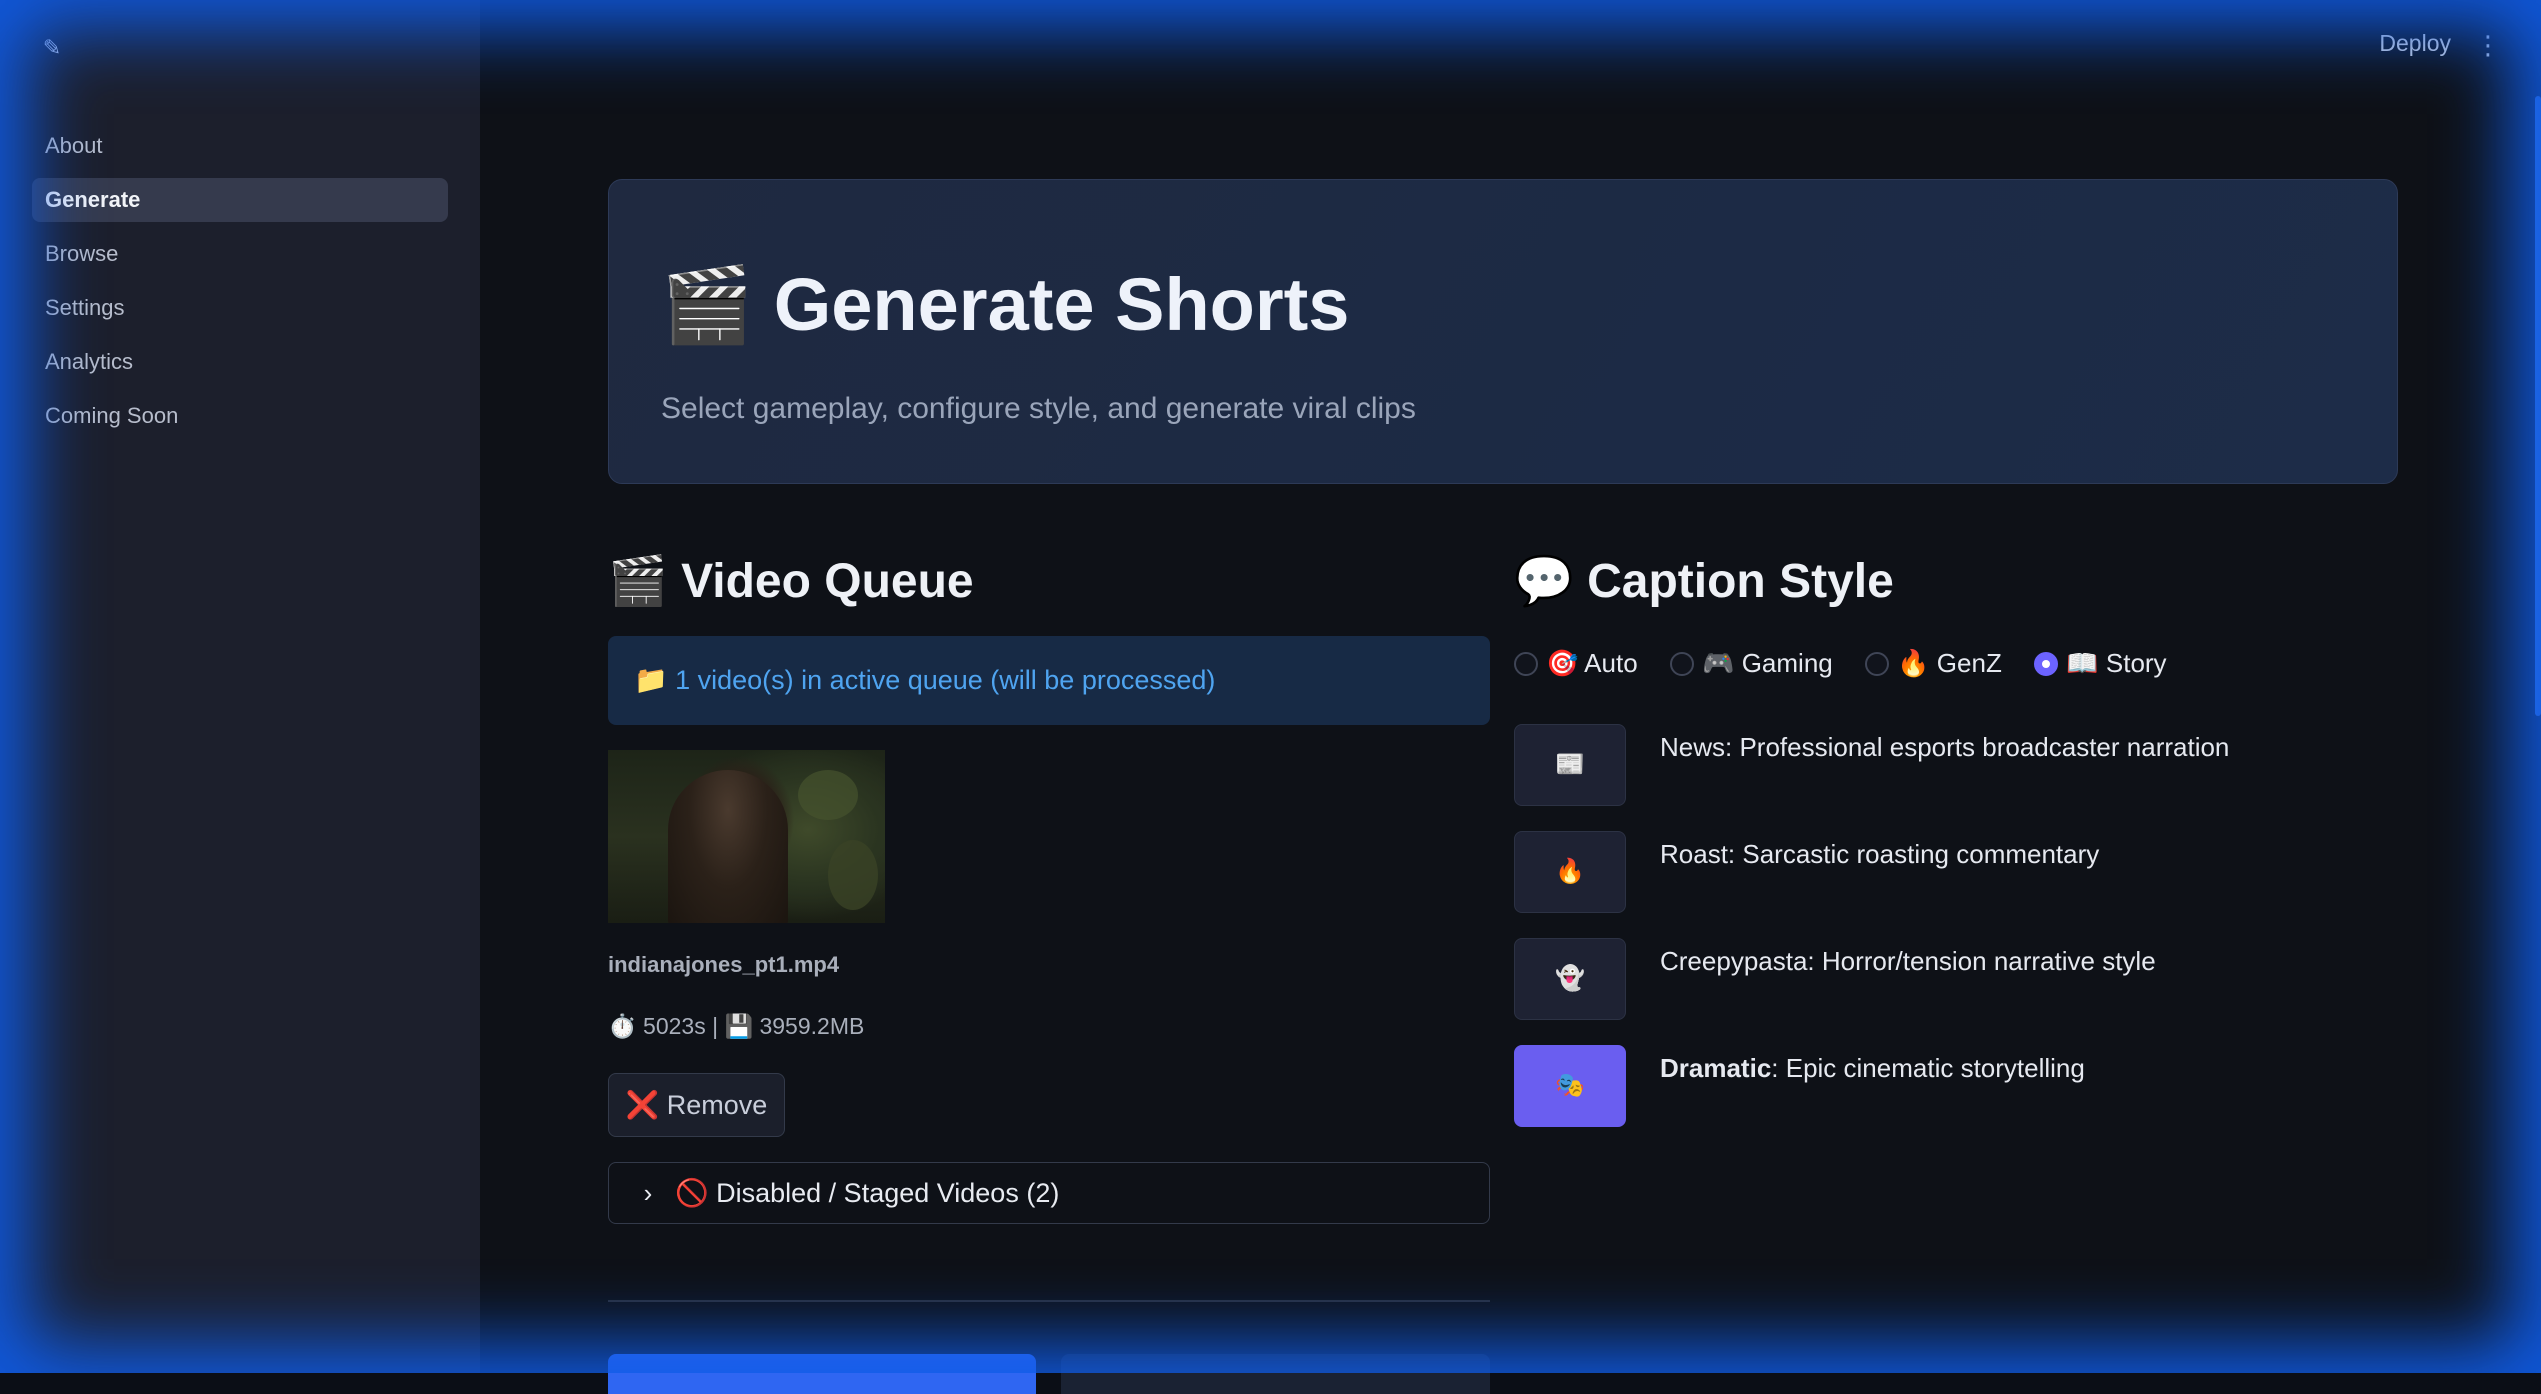  I want to click on radio-gaming: 🎮 Gaming, so click(1751, 663).